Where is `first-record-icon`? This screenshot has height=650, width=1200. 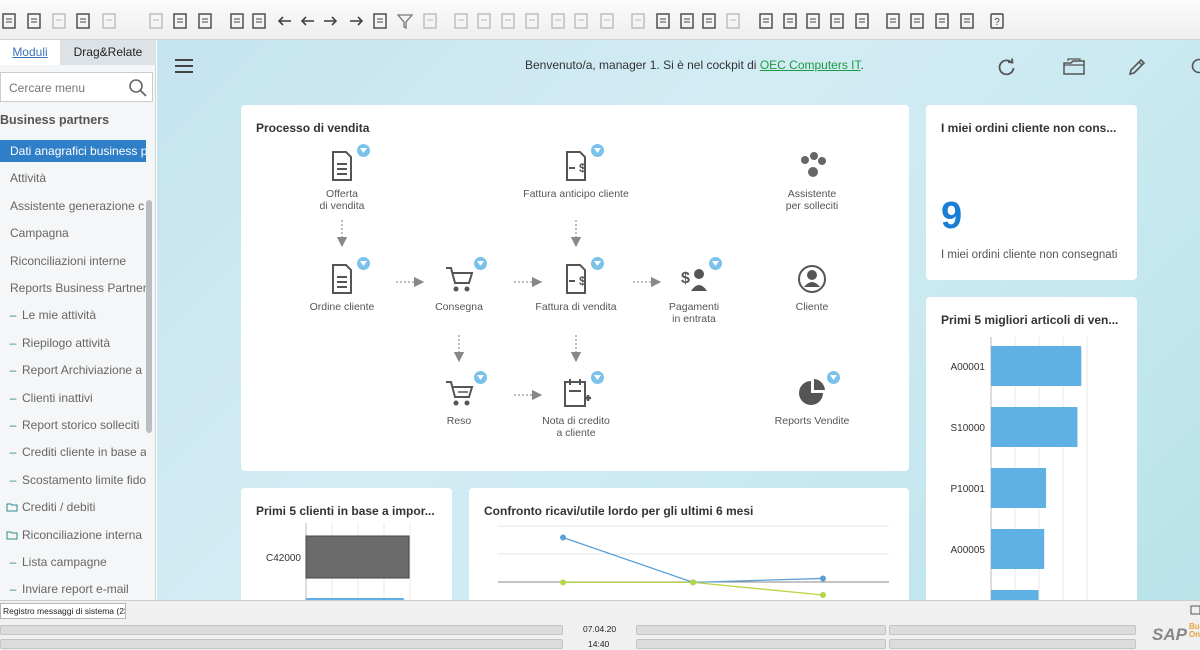
first-record-icon is located at coordinates (285, 21).